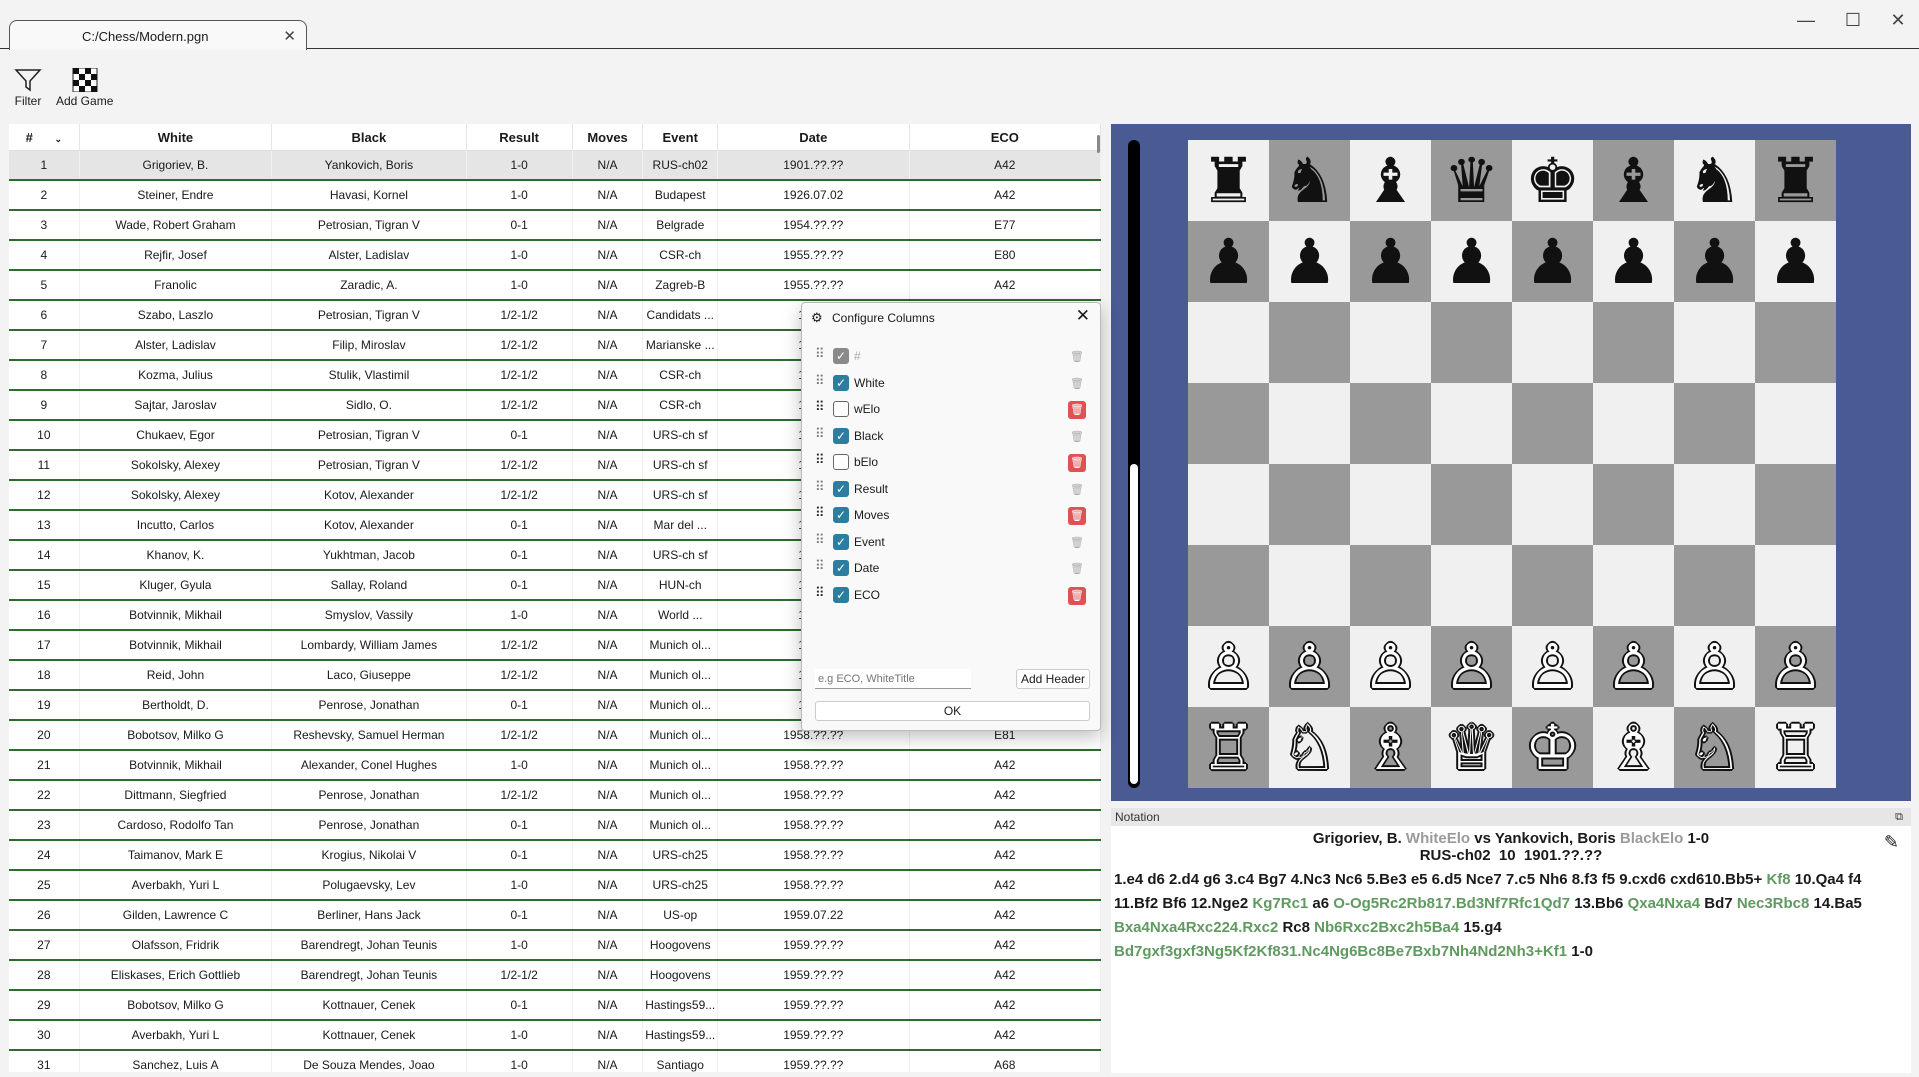 Image resolution: width=1919 pixels, height=1077 pixels. I want to click on add-game-button: Add Game, so click(84, 88).